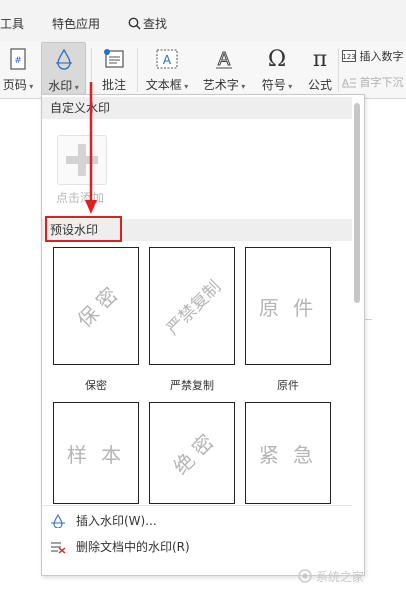 The image size is (406, 591). Describe the element at coordinates (91, 148) in the screenshot. I see `annotation-arrow` at that location.